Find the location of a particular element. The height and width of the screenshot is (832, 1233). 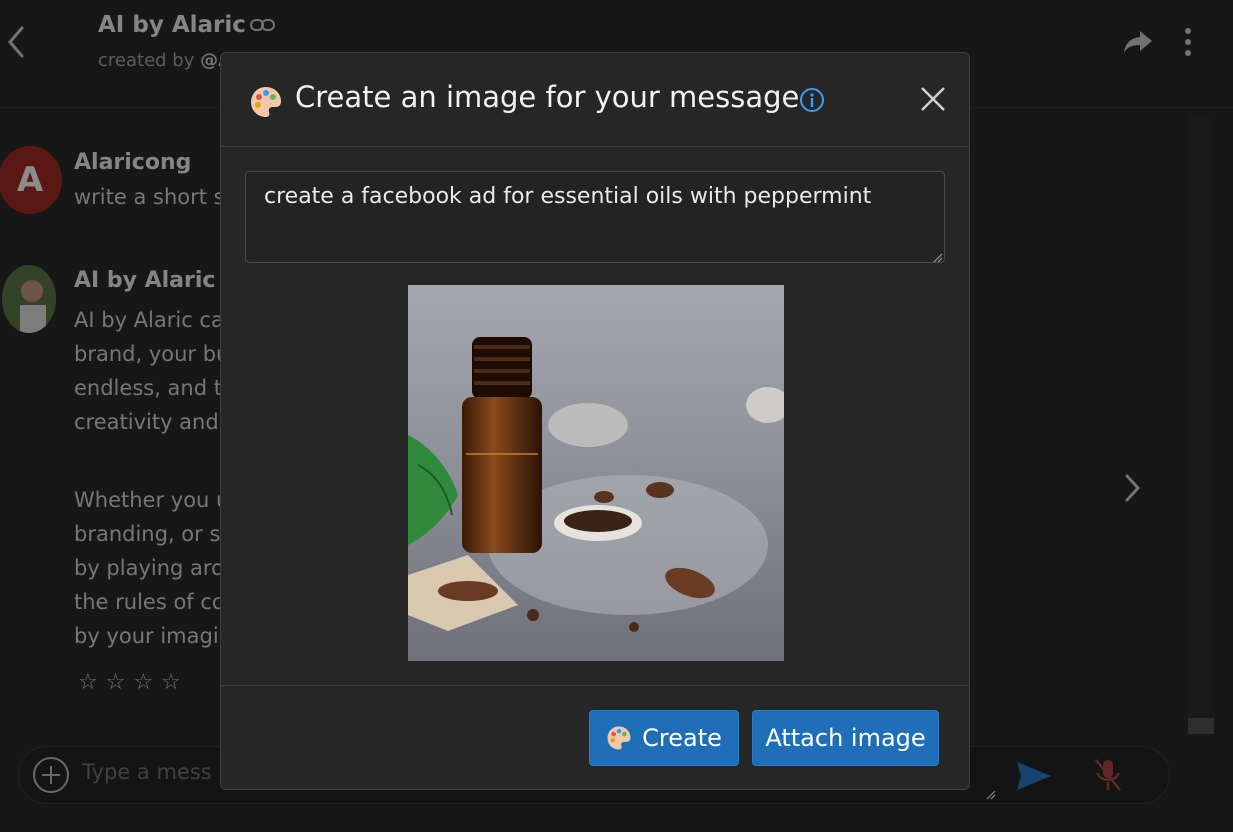

create-button: Create is located at coordinates (664, 738).